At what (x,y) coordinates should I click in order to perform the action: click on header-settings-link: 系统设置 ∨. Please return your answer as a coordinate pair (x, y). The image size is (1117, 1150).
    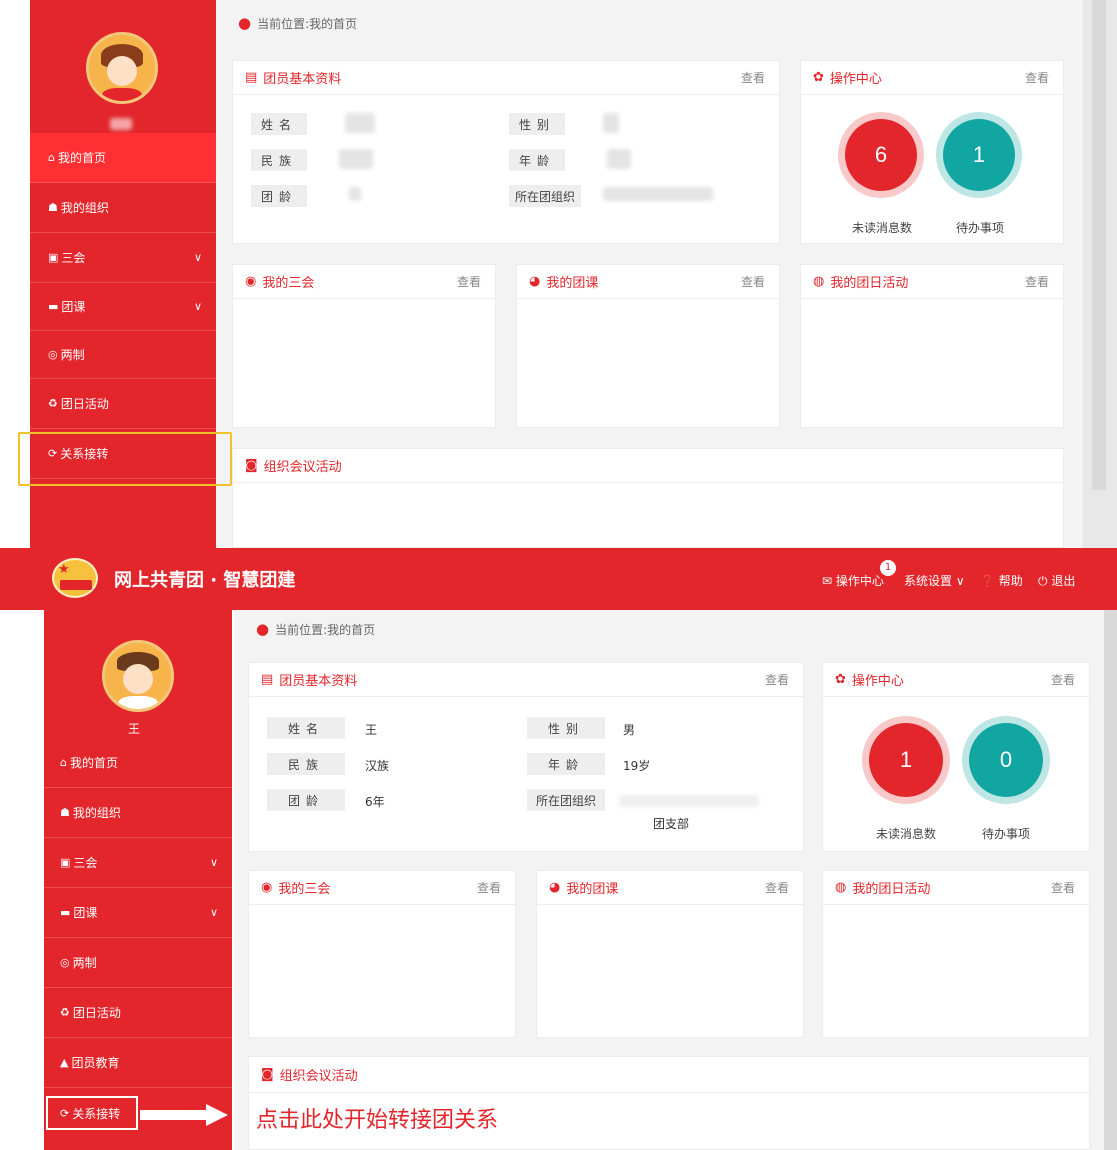
    Looking at the image, I should click on (934, 580).